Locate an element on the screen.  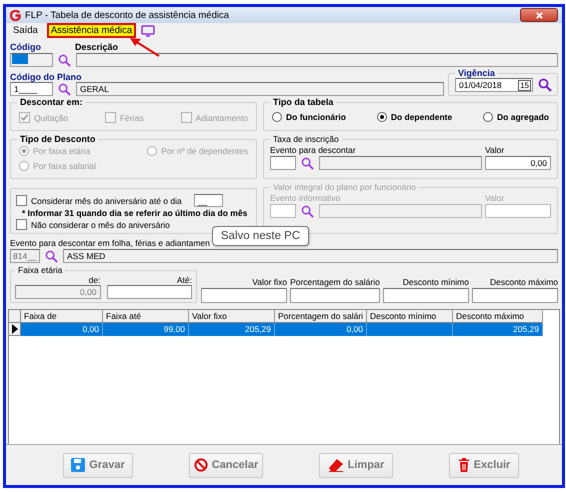
code-field is located at coordinates (31, 60).